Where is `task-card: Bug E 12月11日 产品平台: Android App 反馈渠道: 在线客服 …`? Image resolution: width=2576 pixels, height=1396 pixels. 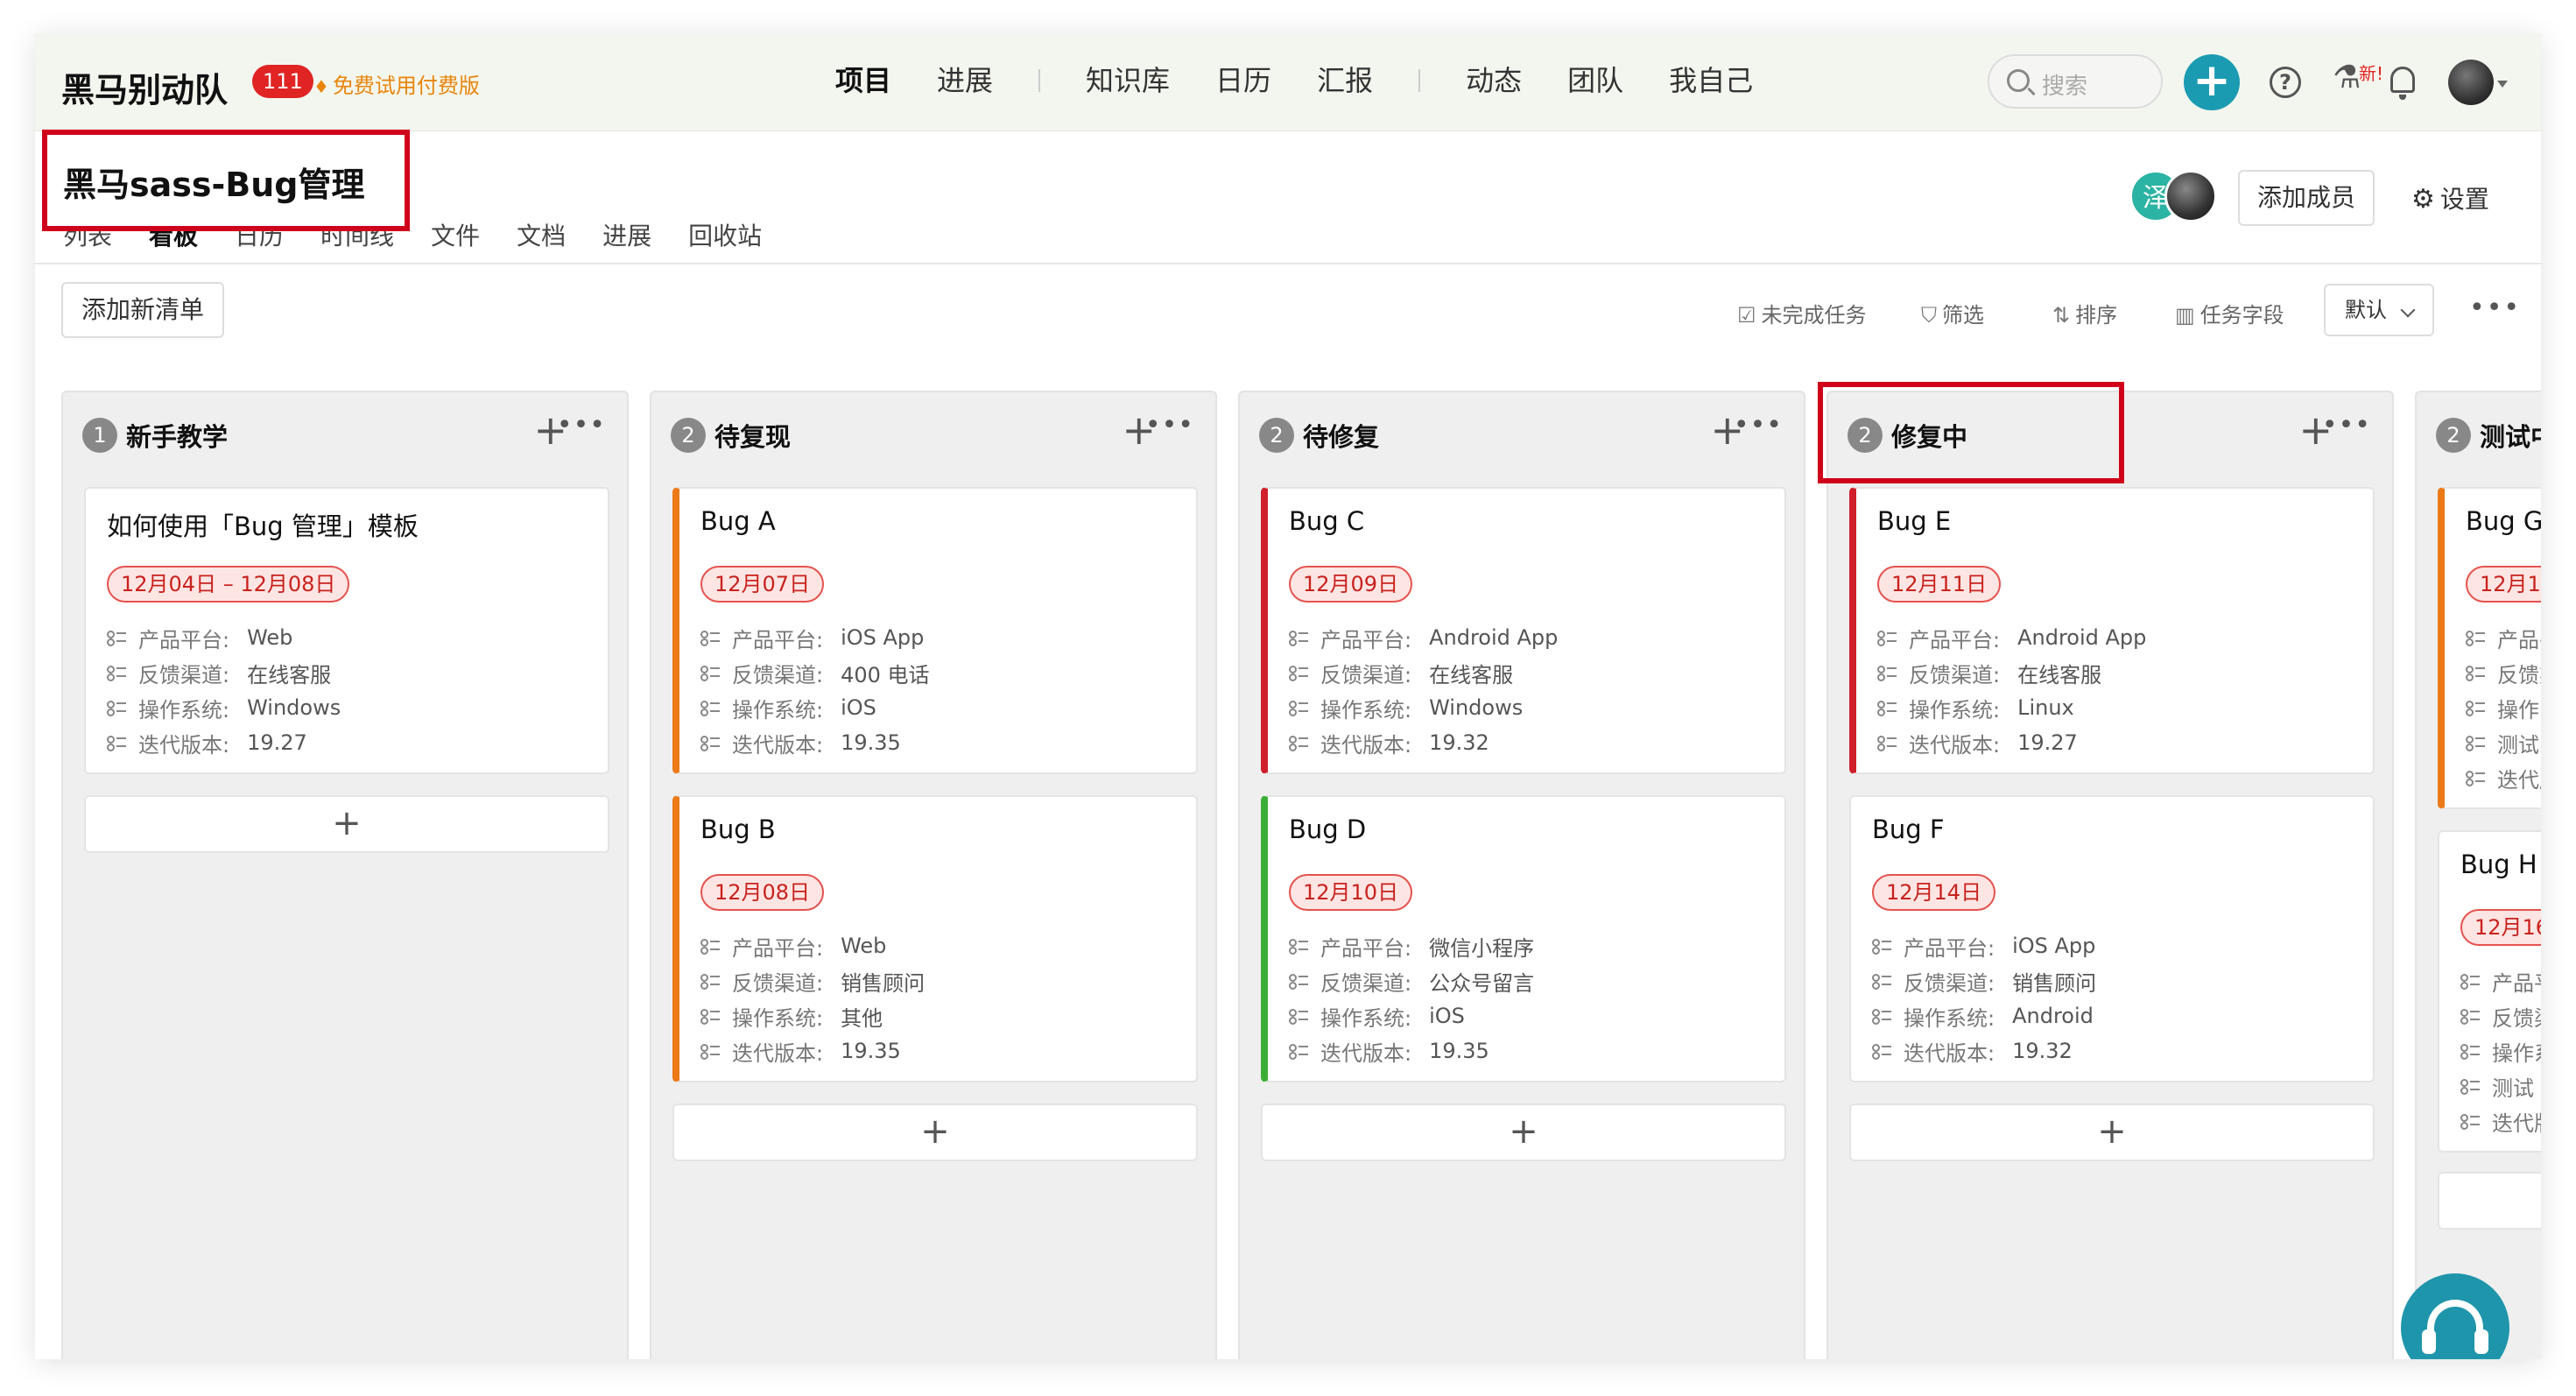
task-card: Bug E 12月11日 产品平台: Android App 反馈渠道: 在线客服 … is located at coordinates (2112, 631).